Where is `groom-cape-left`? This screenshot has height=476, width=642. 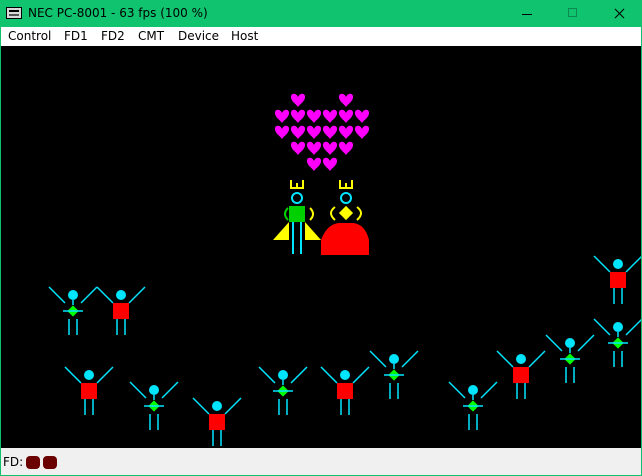
groom-cape-left is located at coordinates (281, 231).